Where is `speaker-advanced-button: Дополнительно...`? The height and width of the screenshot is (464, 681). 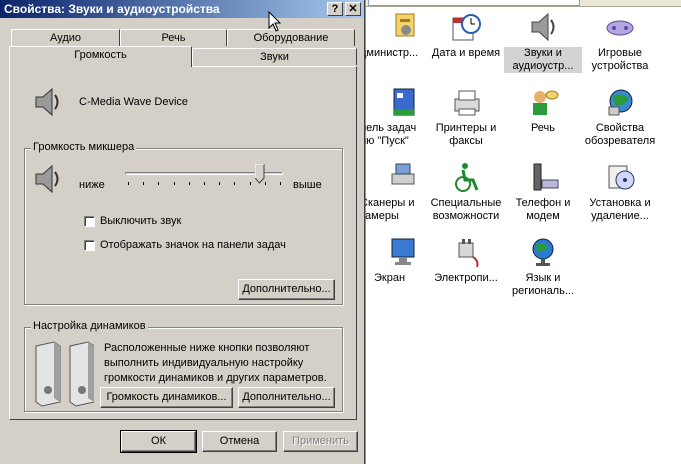 speaker-advanced-button: Дополнительно... is located at coordinates (286, 397).